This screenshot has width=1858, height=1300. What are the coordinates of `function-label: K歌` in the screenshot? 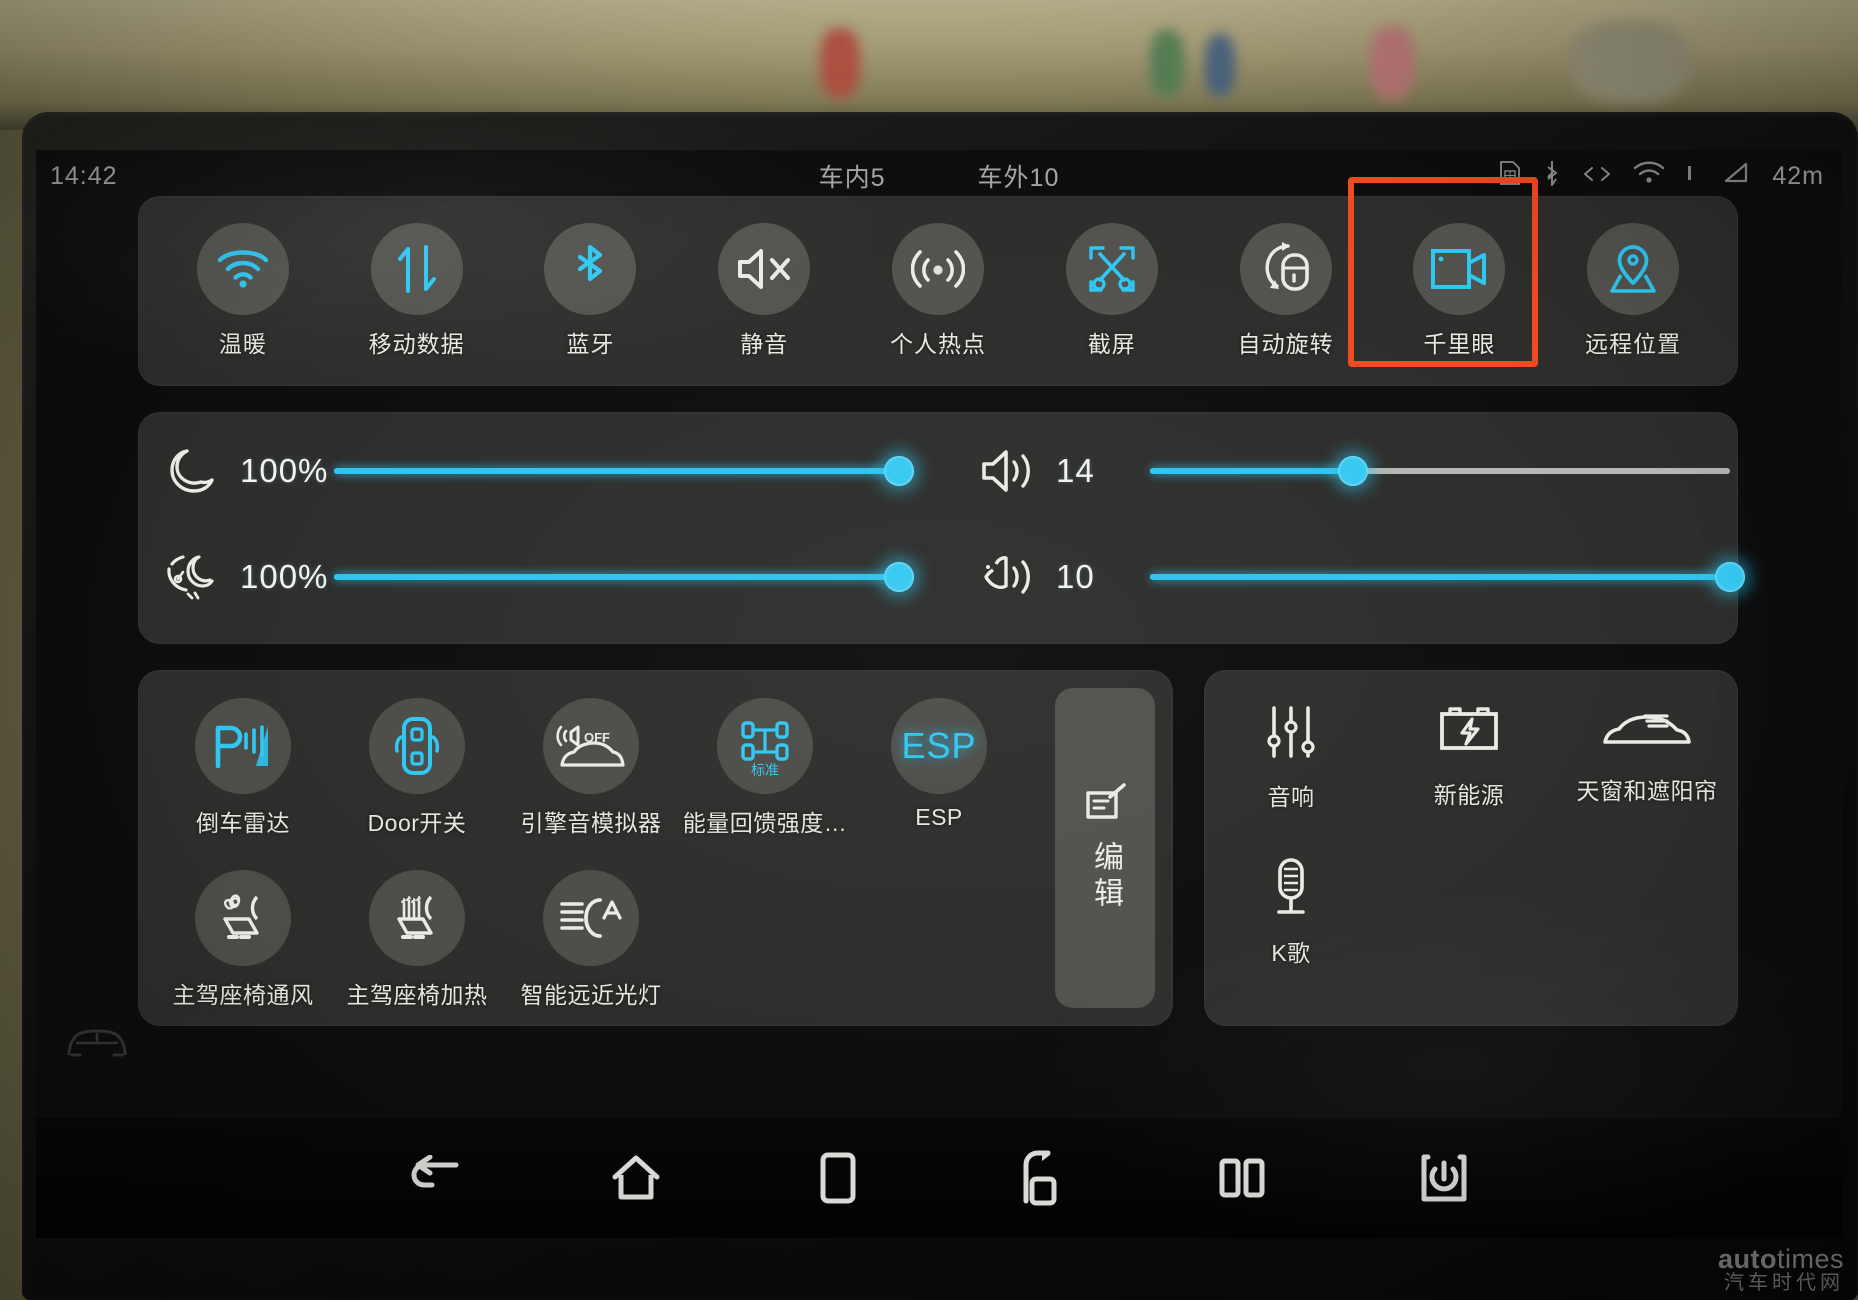 It's located at (1291, 953).